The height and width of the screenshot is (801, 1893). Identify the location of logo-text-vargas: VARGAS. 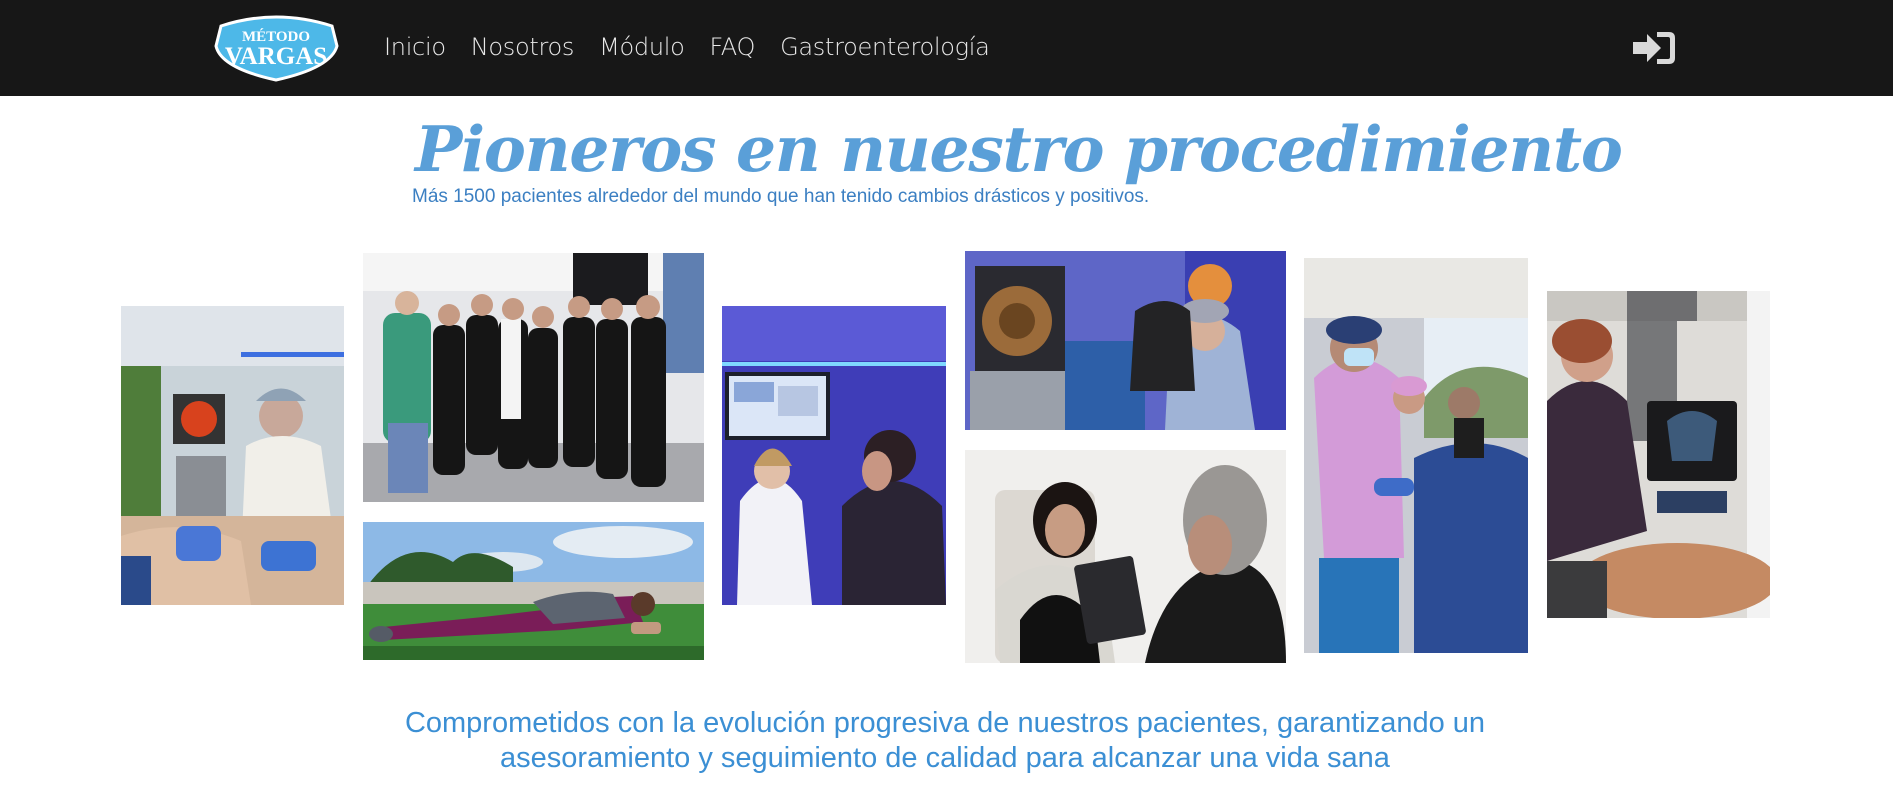
(276, 56).